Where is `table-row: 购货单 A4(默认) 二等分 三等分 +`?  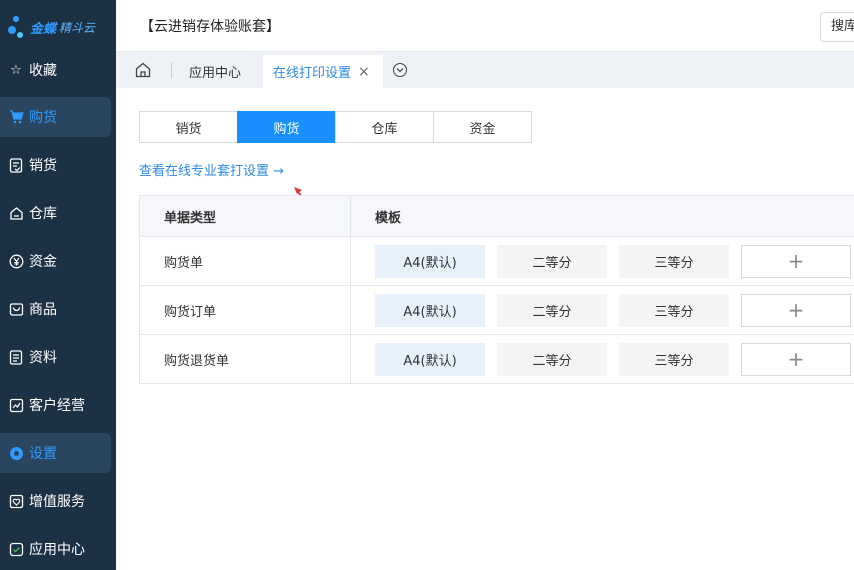 table-row: 购货单 A4(默认) 二等分 三等分 + is located at coordinates (497, 261).